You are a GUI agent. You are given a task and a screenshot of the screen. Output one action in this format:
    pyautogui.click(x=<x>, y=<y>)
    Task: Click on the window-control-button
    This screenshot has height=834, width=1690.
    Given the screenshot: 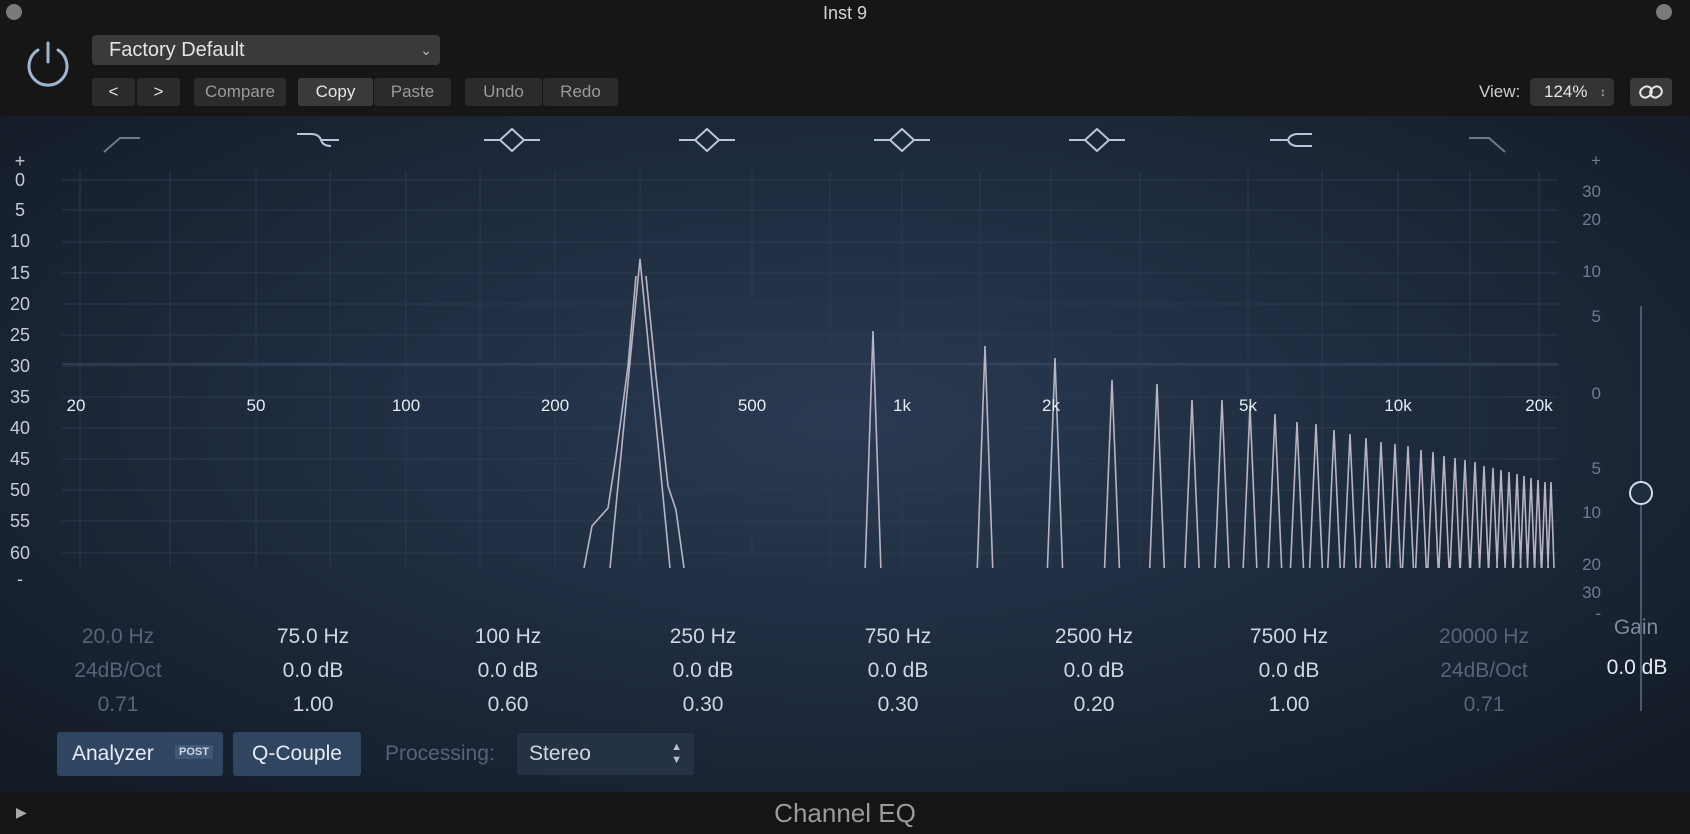 What is the action you would take?
    pyautogui.click(x=1664, y=12)
    